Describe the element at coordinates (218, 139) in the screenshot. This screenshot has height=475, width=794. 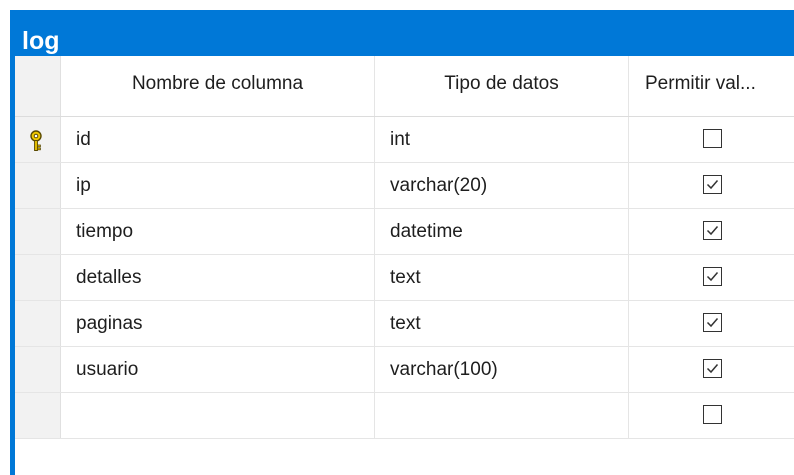
I see `column-name-cell: id` at that location.